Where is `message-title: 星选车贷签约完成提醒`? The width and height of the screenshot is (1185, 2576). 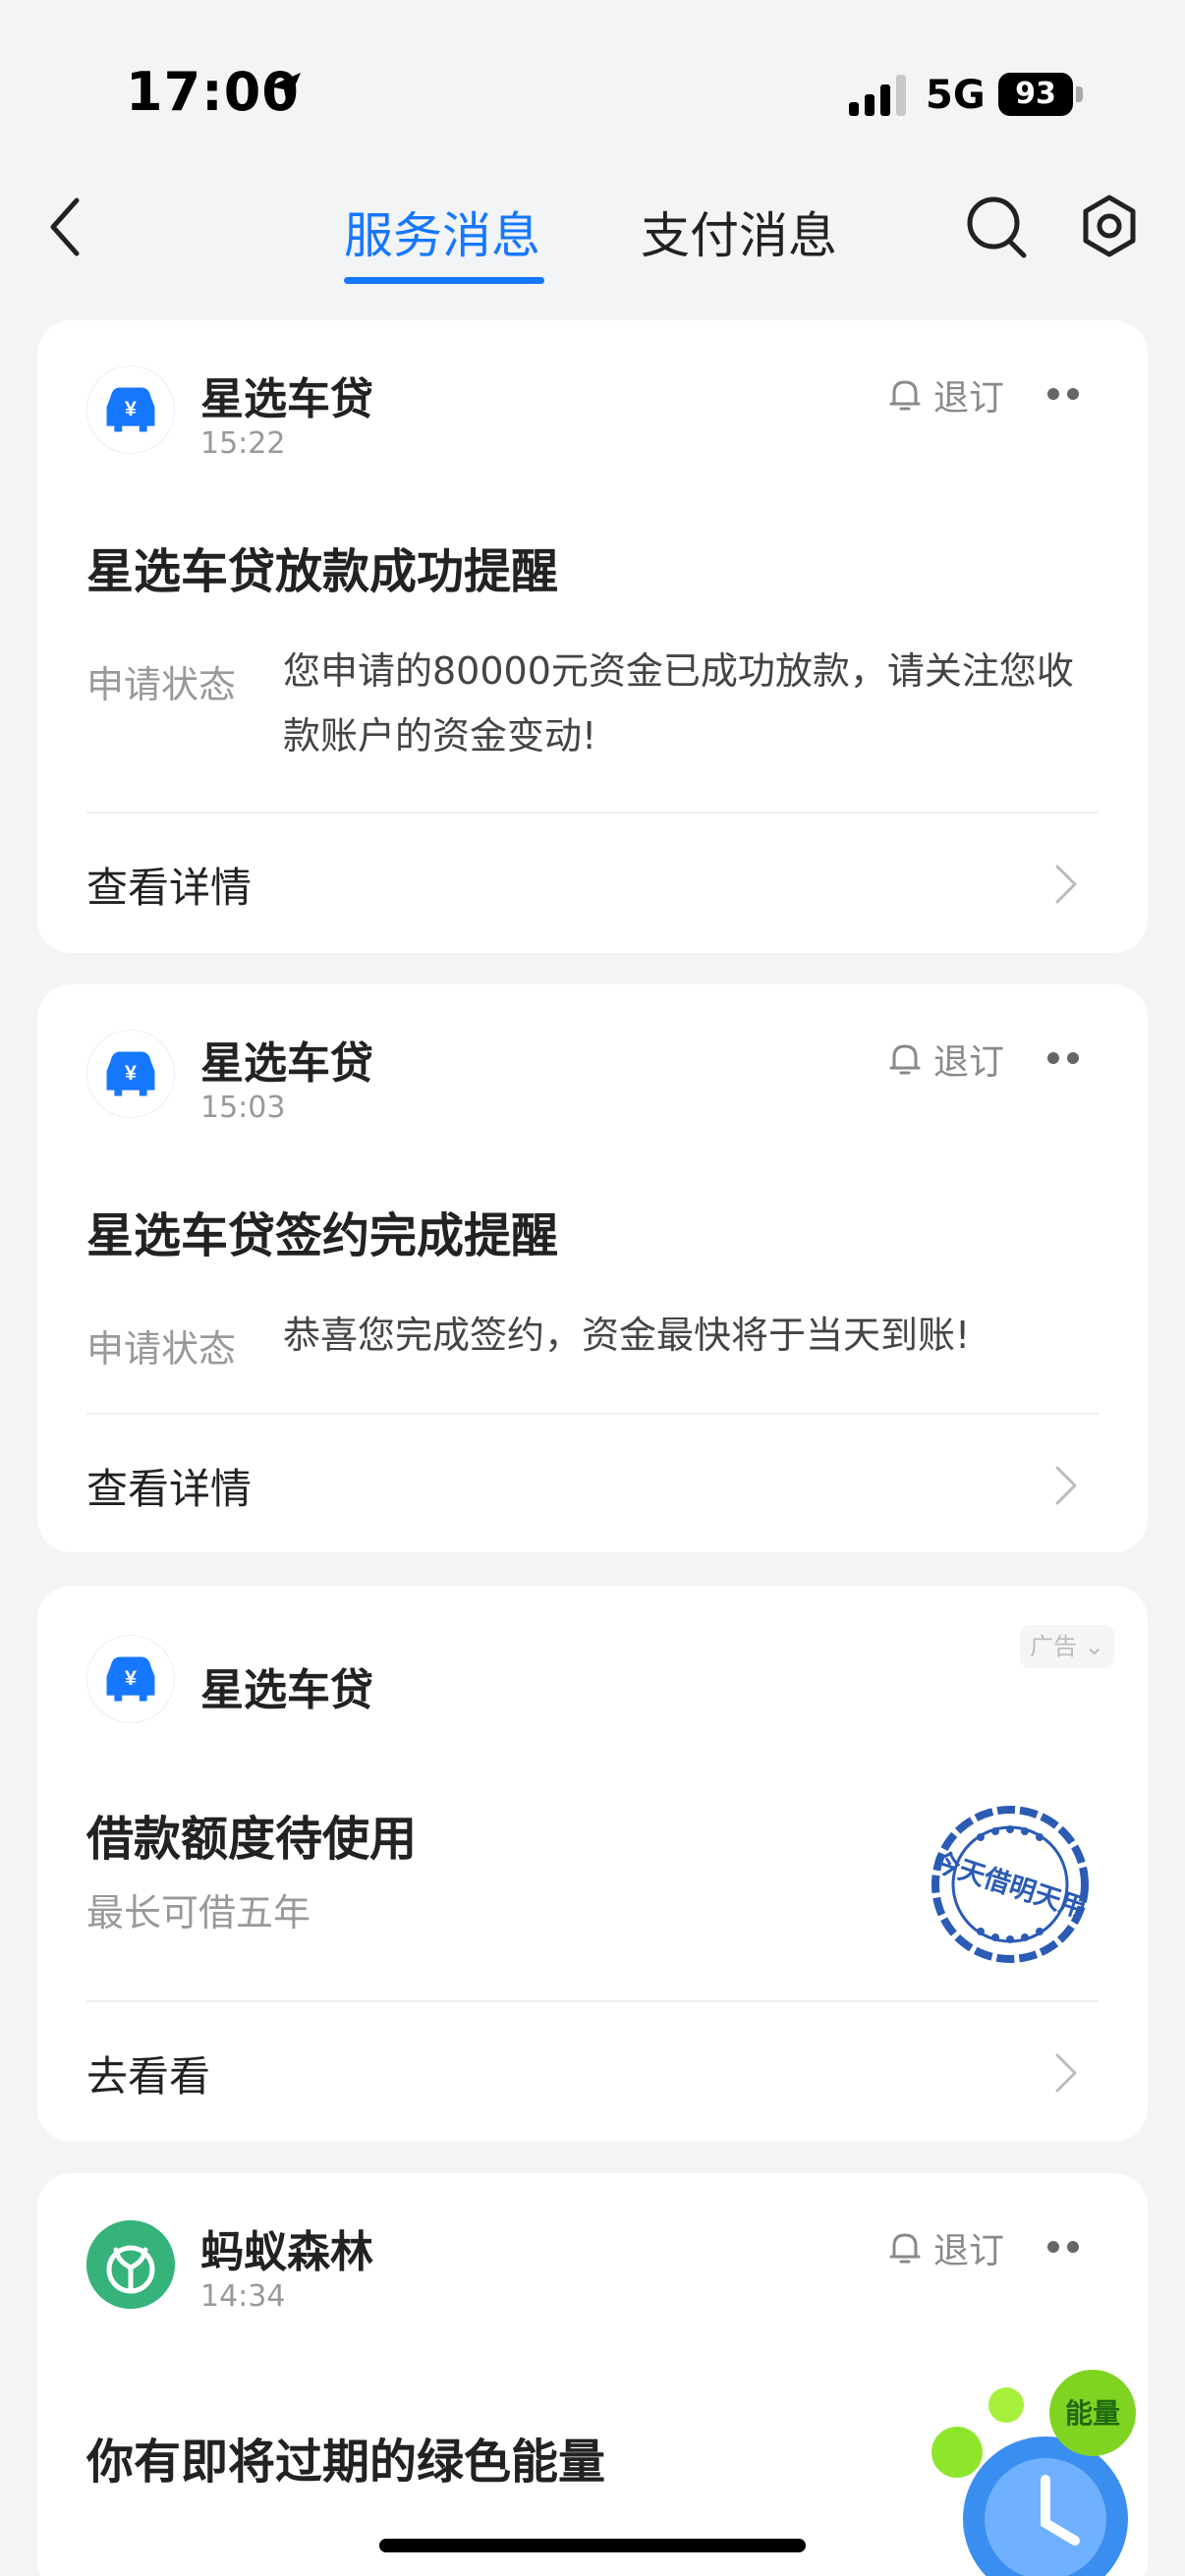
message-title: 星选车贷签约完成提醒 is located at coordinates (322, 1235).